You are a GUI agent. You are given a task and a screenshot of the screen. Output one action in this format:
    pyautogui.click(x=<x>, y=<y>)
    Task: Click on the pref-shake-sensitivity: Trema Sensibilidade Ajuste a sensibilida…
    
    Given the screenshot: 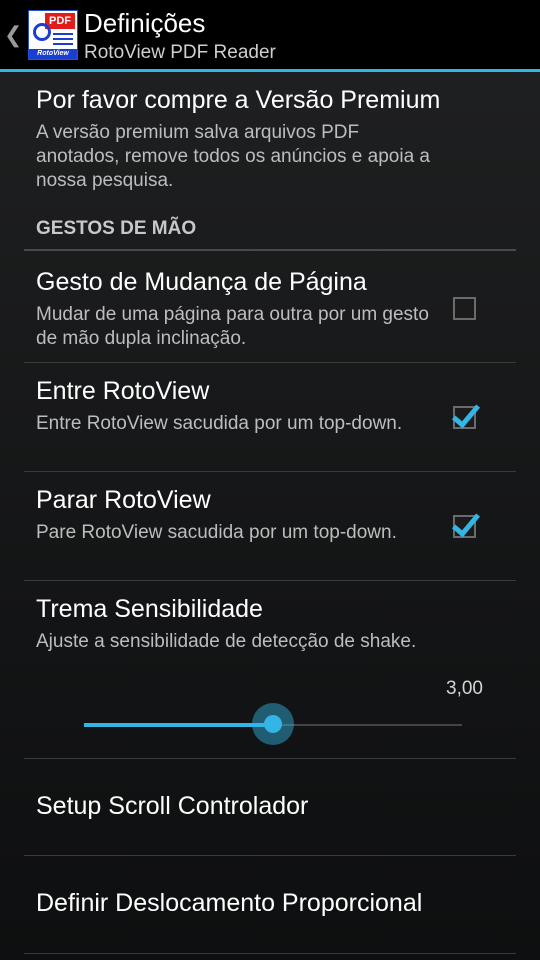 What is the action you would take?
    pyautogui.click(x=270, y=624)
    